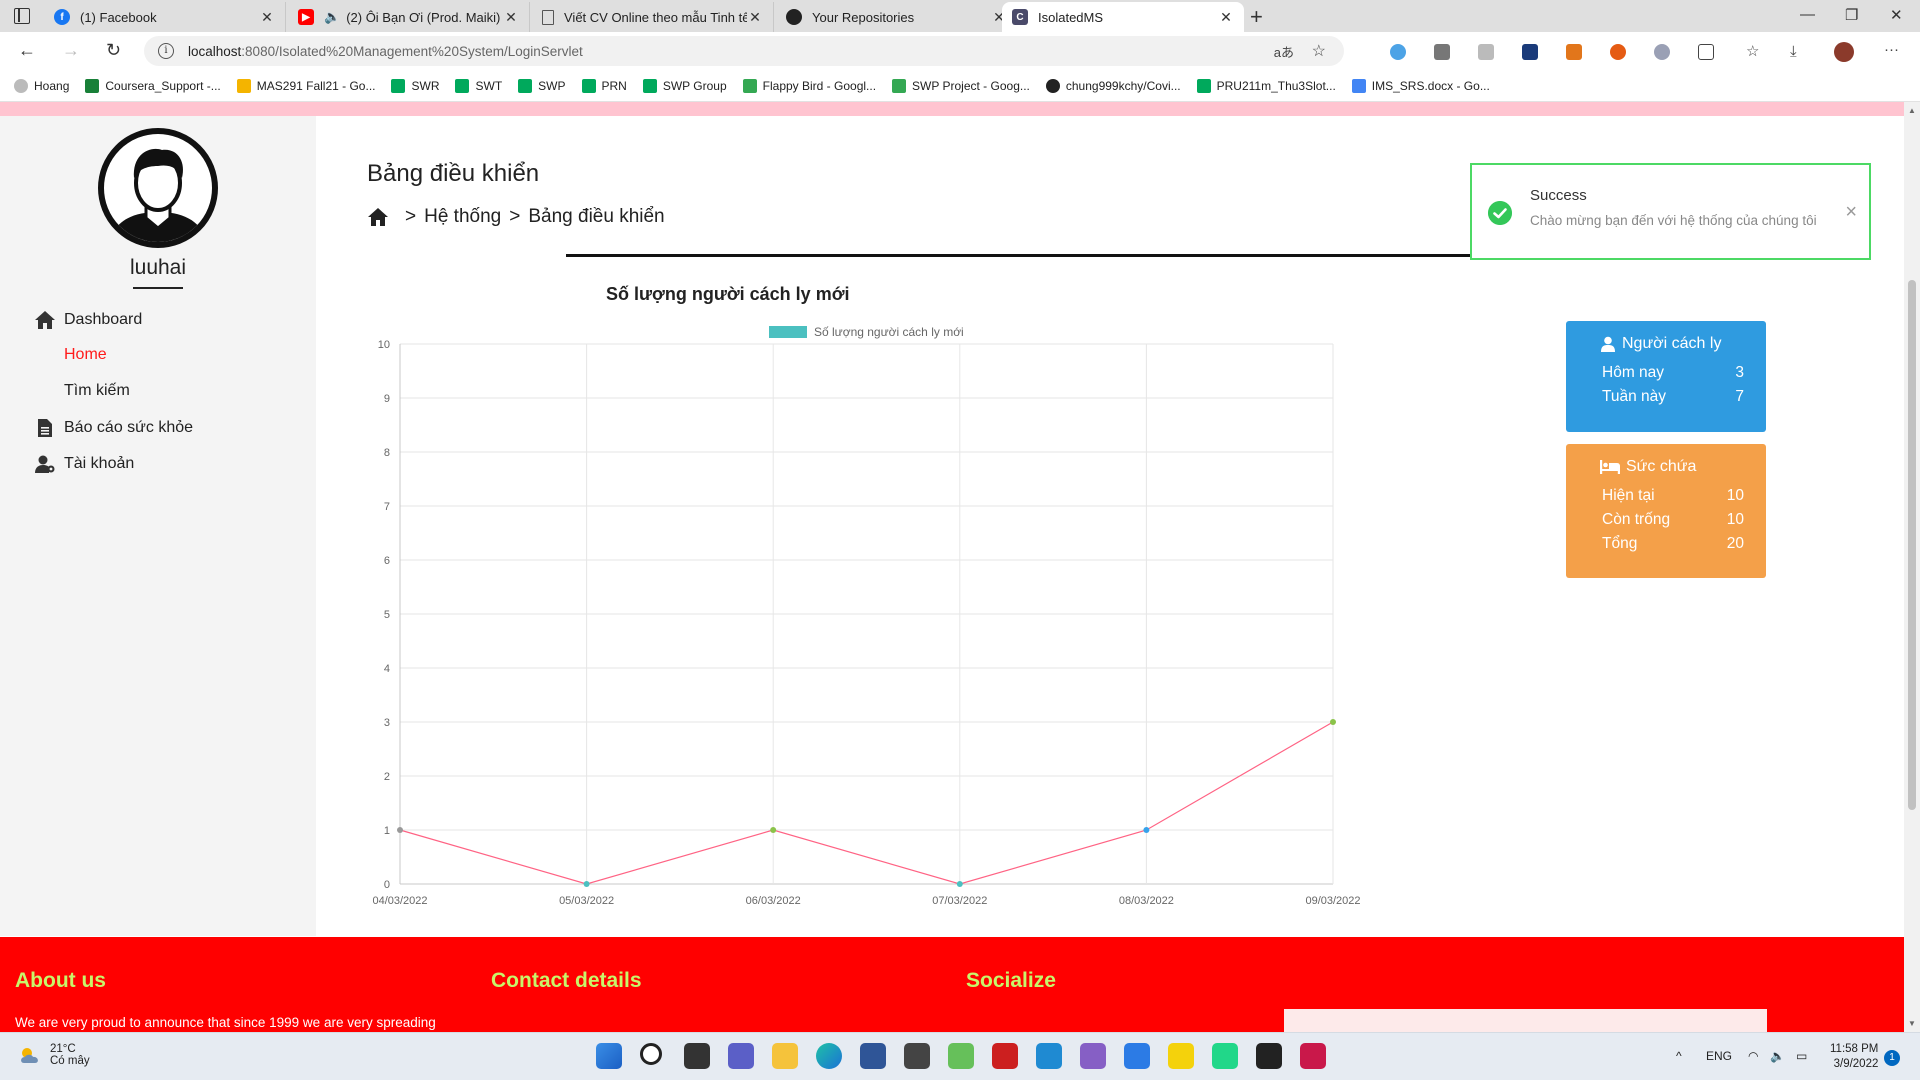 The width and height of the screenshot is (1920, 1080). Describe the element at coordinates (651, 1054) in the screenshot. I see `search-icon` at that location.